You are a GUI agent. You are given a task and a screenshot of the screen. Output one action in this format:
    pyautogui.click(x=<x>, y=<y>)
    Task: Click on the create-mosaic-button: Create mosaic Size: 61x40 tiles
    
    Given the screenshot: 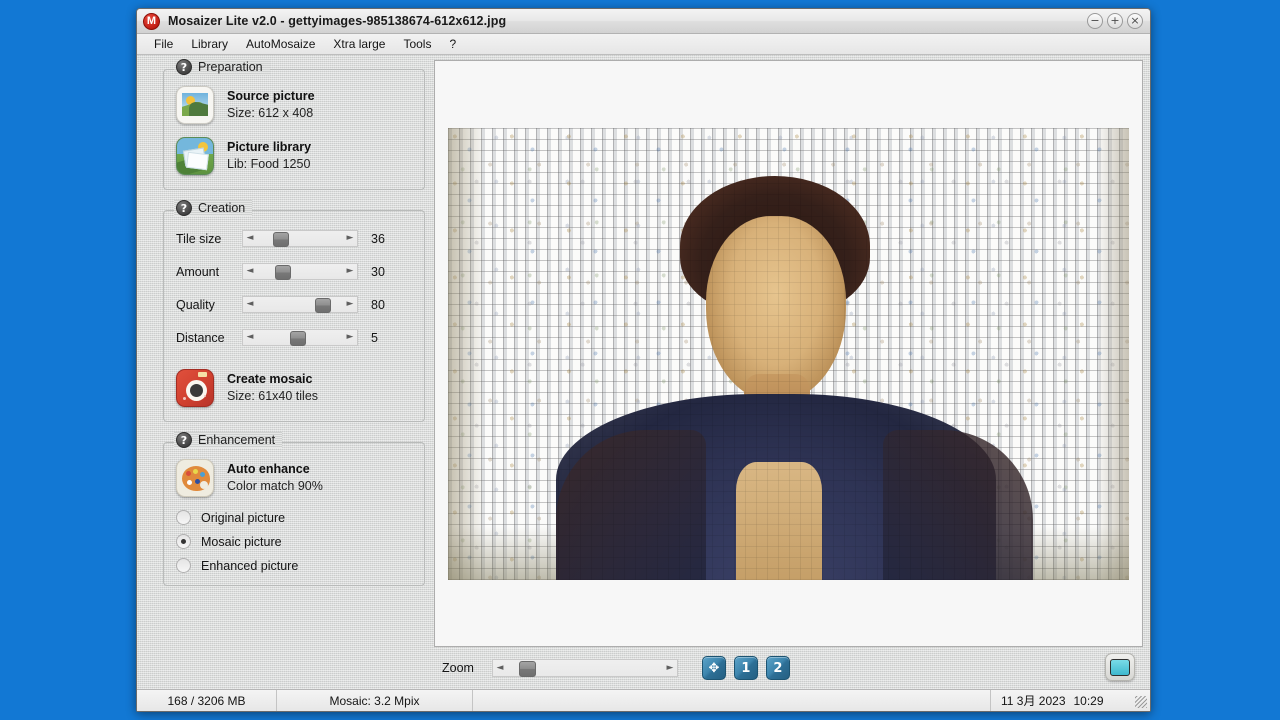 What is the action you would take?
    pyautogui.click(x=294, y=388)
    